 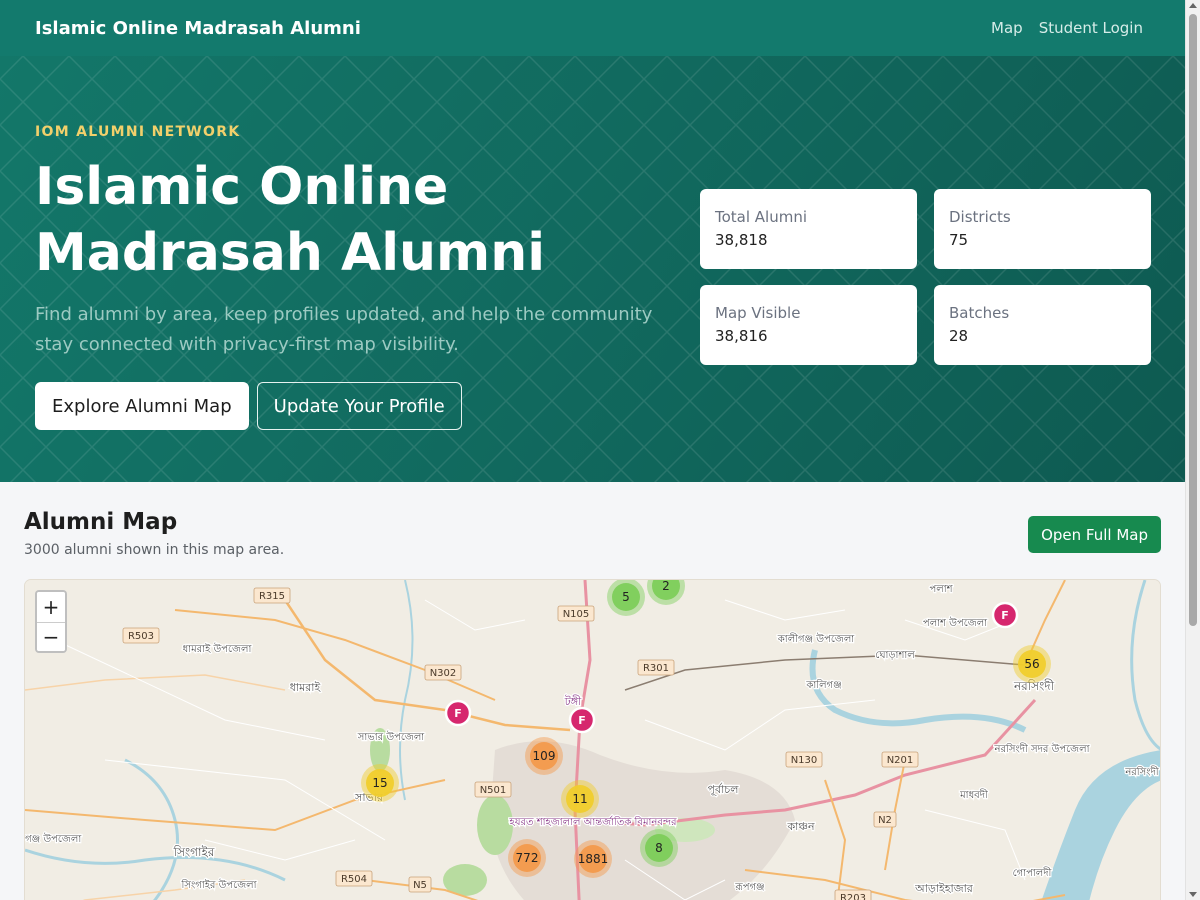 I want to click on explore-map-button: Explore Alumni Map, so click(x=142, y=406).